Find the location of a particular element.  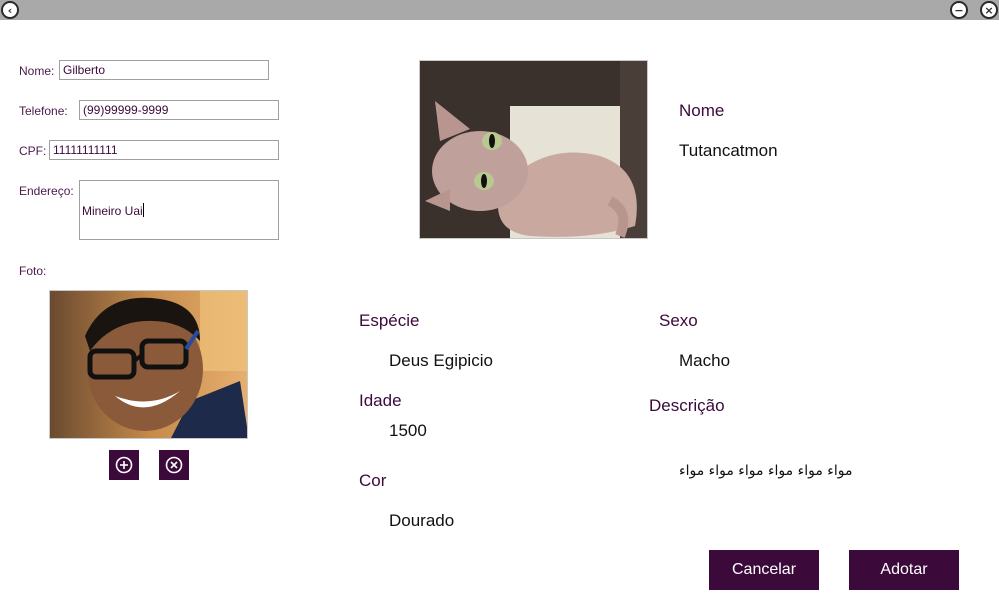

pet-name-label: Nome is located at coordinates (702, 110).